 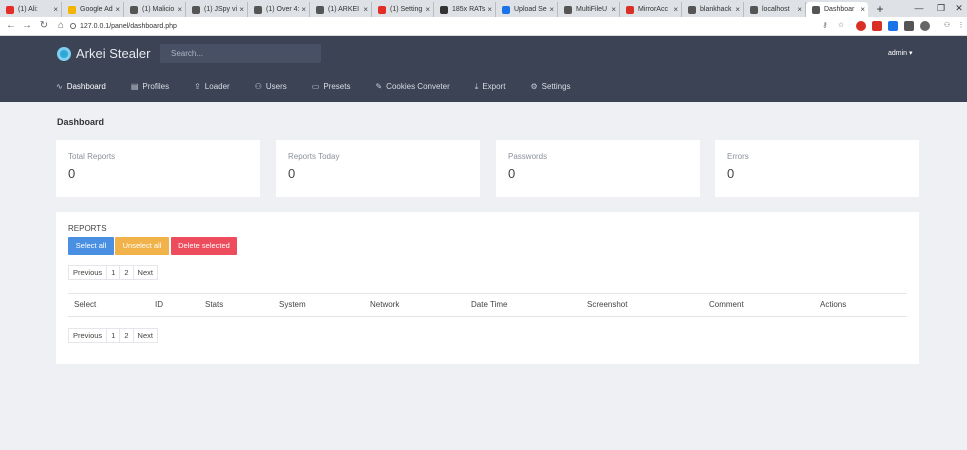 What do you see at coordinates (841, 26) in the screenshot?
I see `bookmark-star-icon: ☆` at bounding box center [841, 26].